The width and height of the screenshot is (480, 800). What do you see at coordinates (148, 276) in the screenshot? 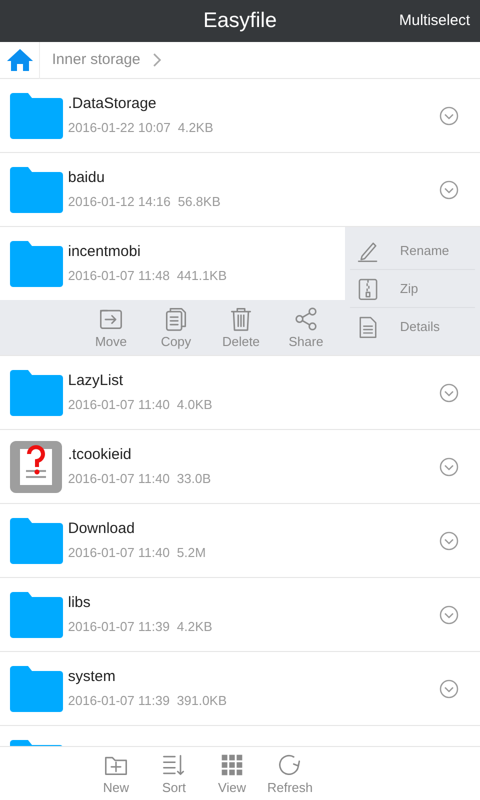
I see `file-meta: 2016-01-07 11:48 441.1KB` at bounding box center [148, 276].